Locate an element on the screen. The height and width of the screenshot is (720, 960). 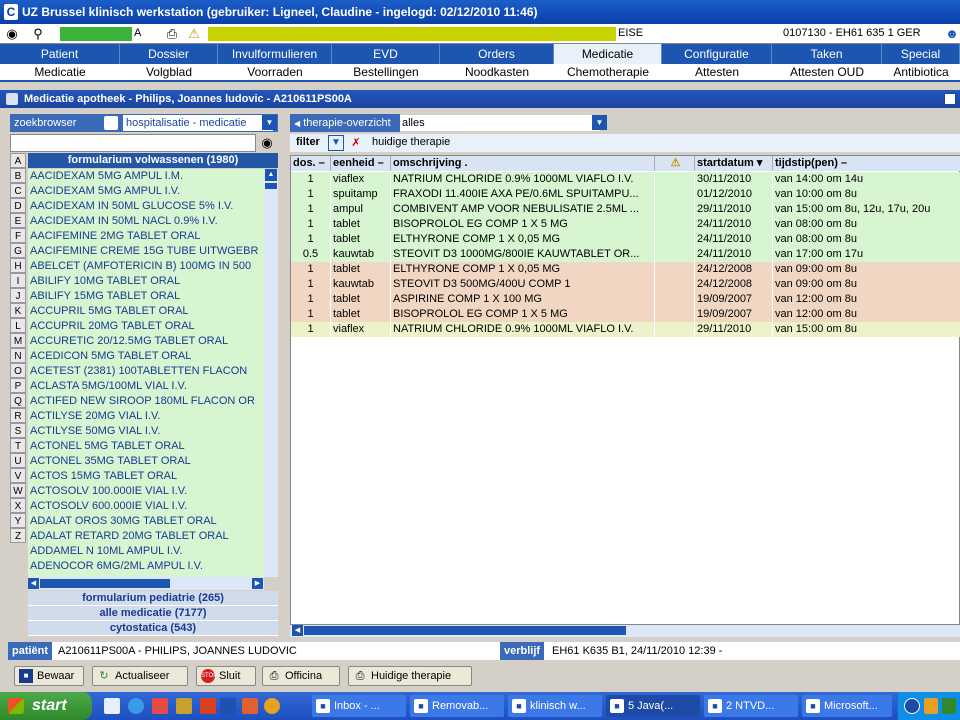
filter-funnel-icon: ▼ is located at coordinates (336, 143).